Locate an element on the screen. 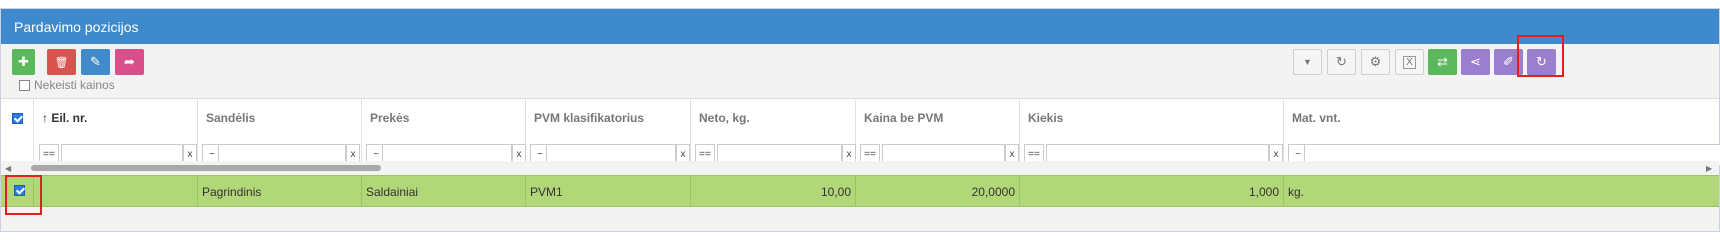 The width and height of the screenshot is (1720, 240). panel-header: Pardavimo pozicijos is located at coordinates (860, 26).